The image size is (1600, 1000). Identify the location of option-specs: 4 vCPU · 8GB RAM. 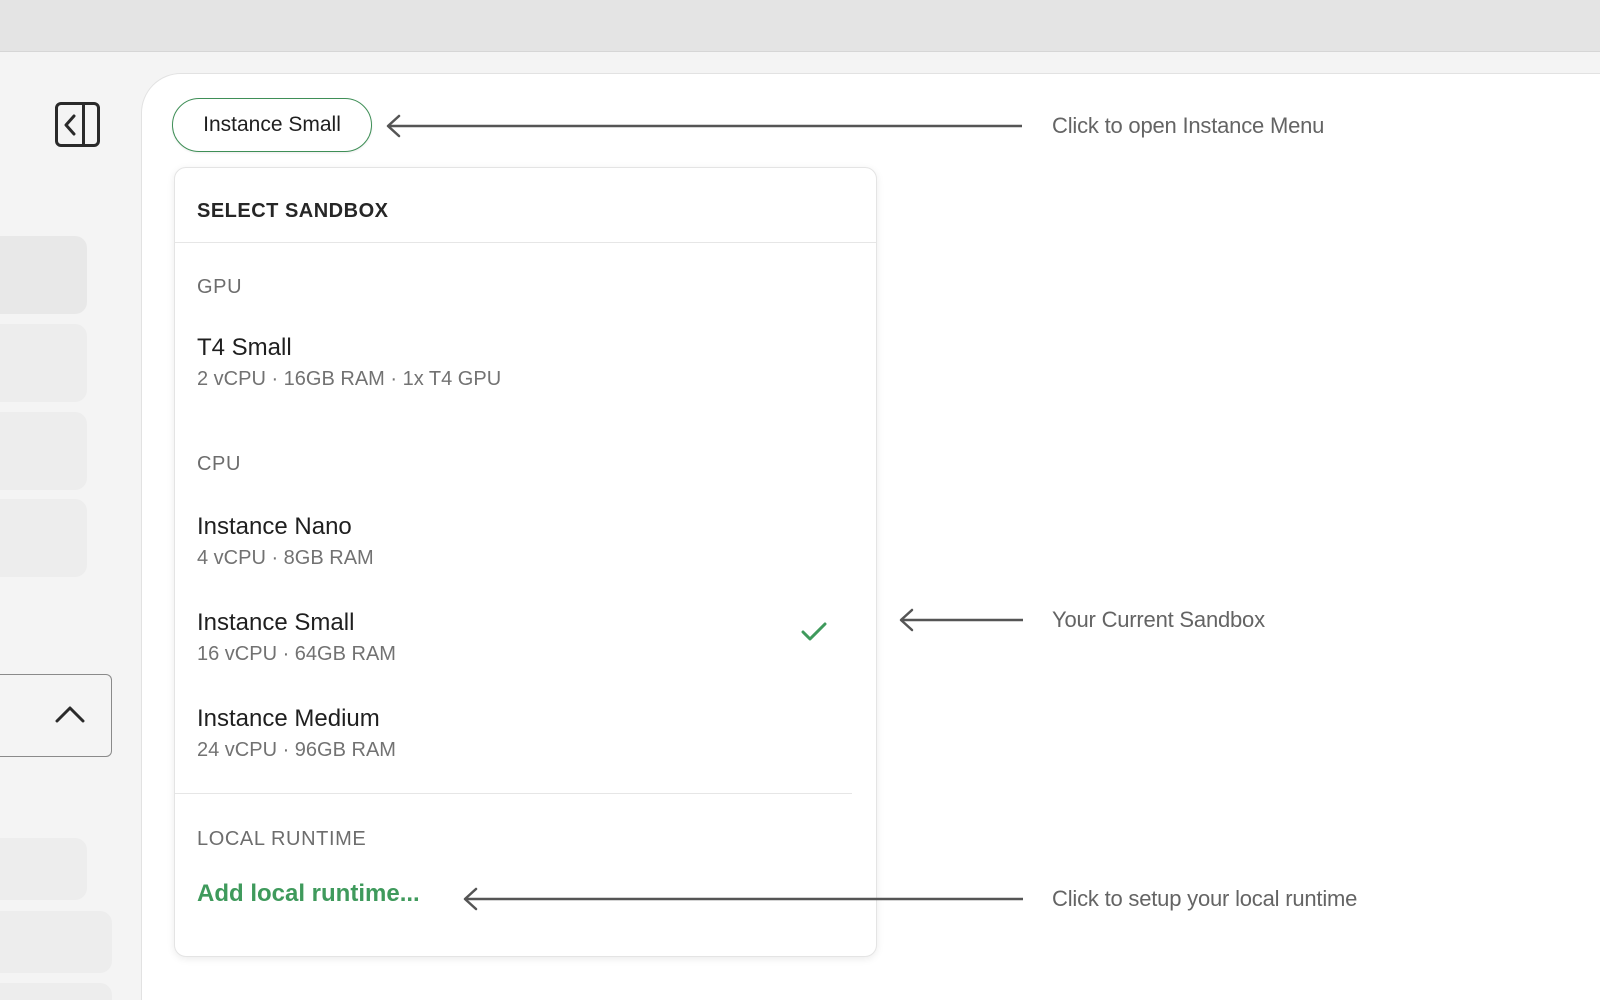
(285, 558).